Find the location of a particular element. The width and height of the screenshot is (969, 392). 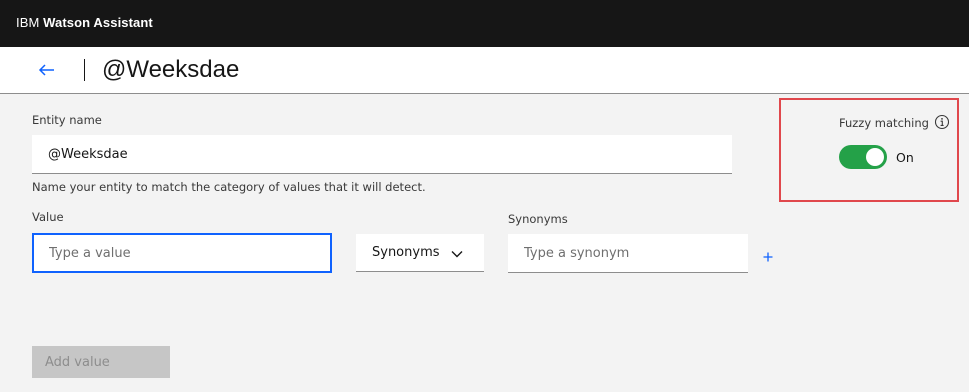

info-icon is located at coordinates (942, 122).